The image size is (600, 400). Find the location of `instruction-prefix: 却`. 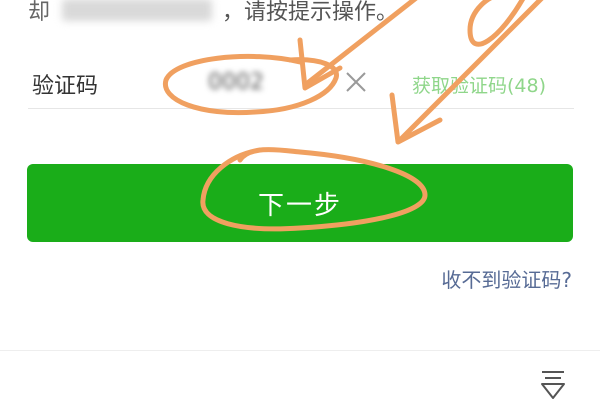

instruction-prefix: 却 is located at coordinates (39, 12).